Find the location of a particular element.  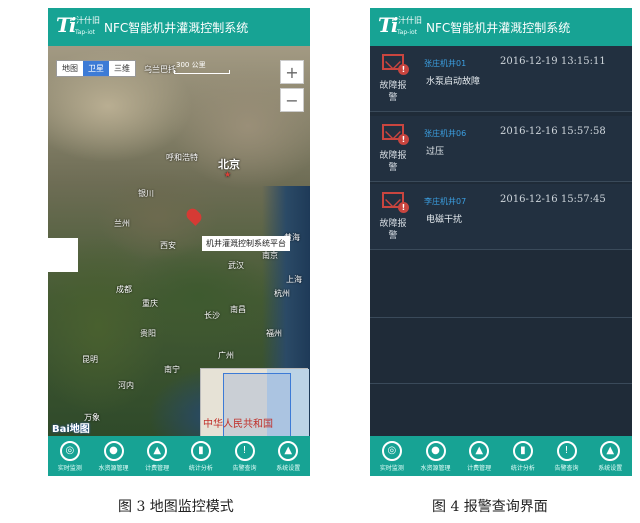

place-label: 上海 is located at coordinates (294, 279).